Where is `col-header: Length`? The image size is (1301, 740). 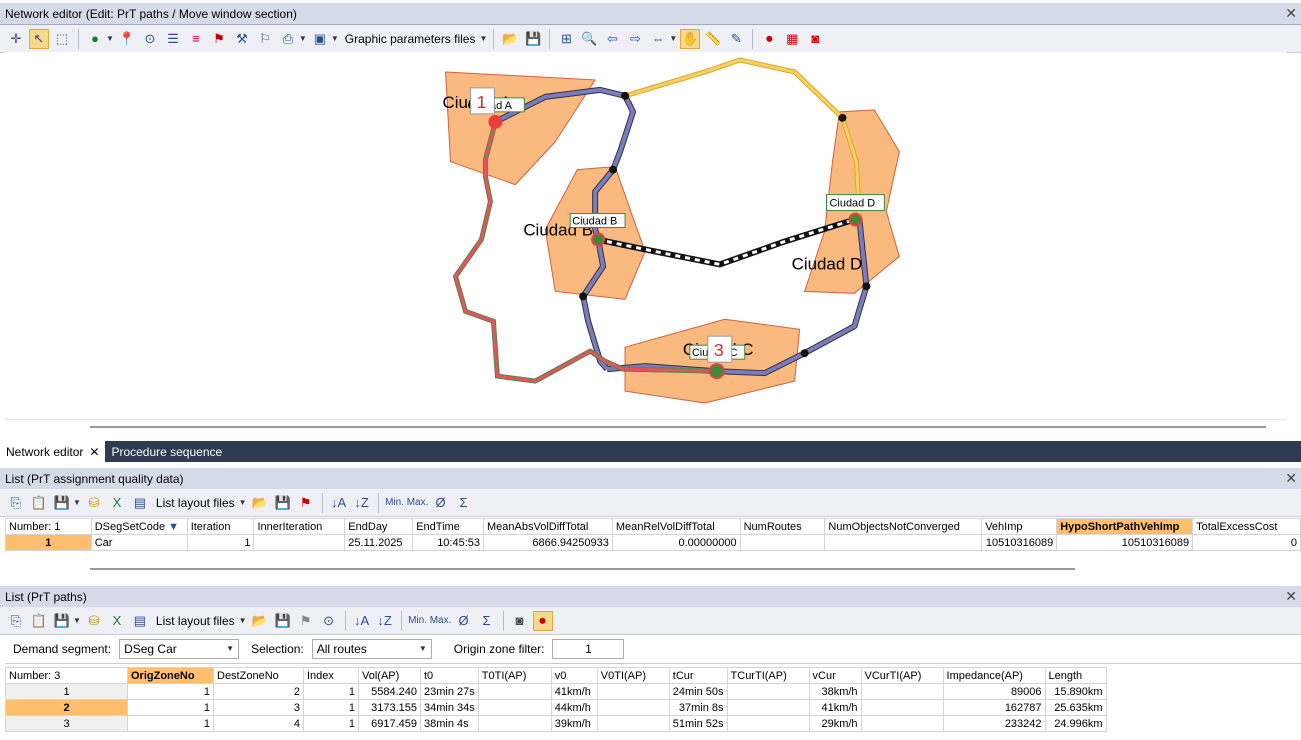 col-header: Length is located at coordinates (1075, 675).